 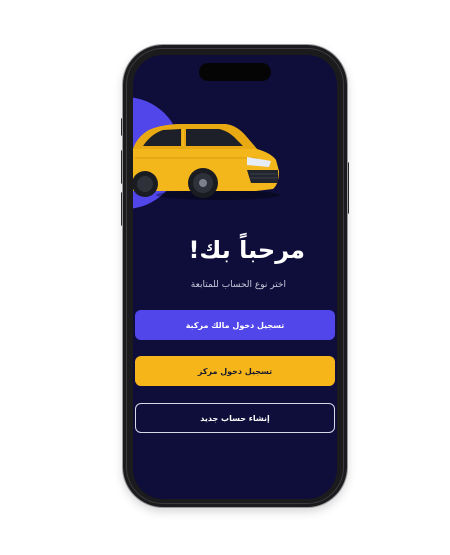 I want to click on create-account-label: إنشاء حساب جديد, so click(x=235, y=418).